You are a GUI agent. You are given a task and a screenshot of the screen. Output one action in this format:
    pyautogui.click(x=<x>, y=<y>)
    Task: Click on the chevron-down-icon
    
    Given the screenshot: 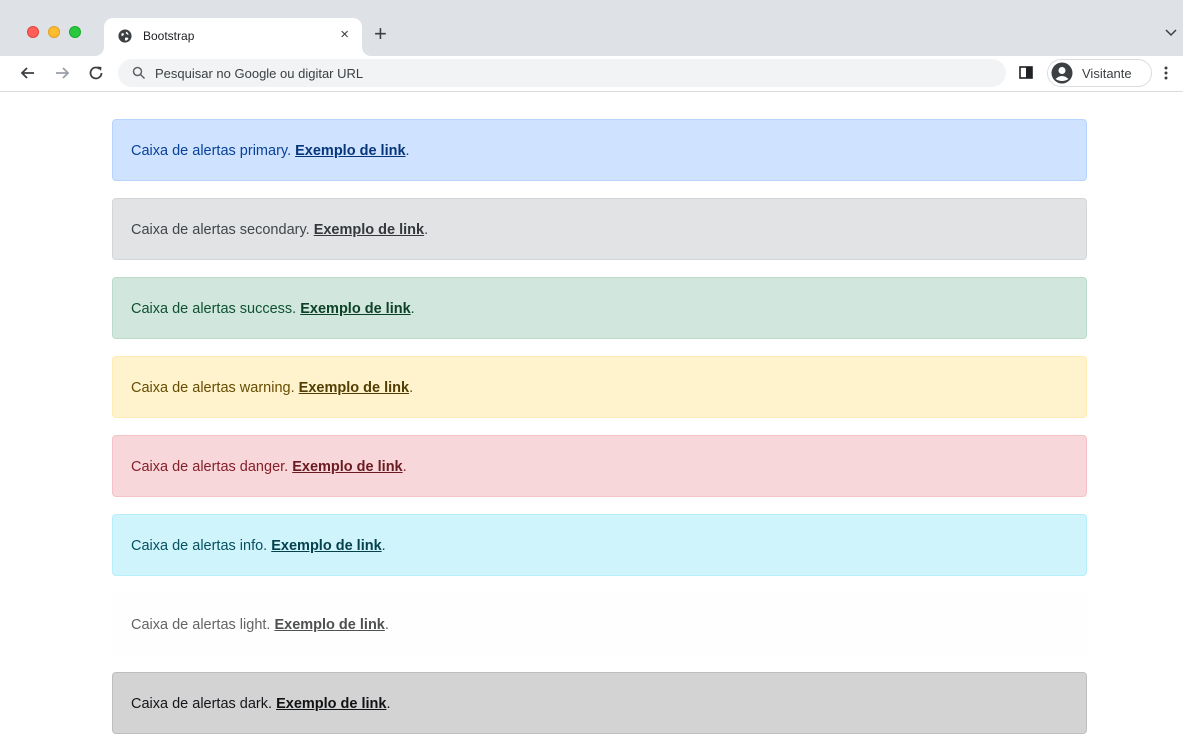 What is the action you would take?
    pyautogui.click(x=1171, y=33)
    